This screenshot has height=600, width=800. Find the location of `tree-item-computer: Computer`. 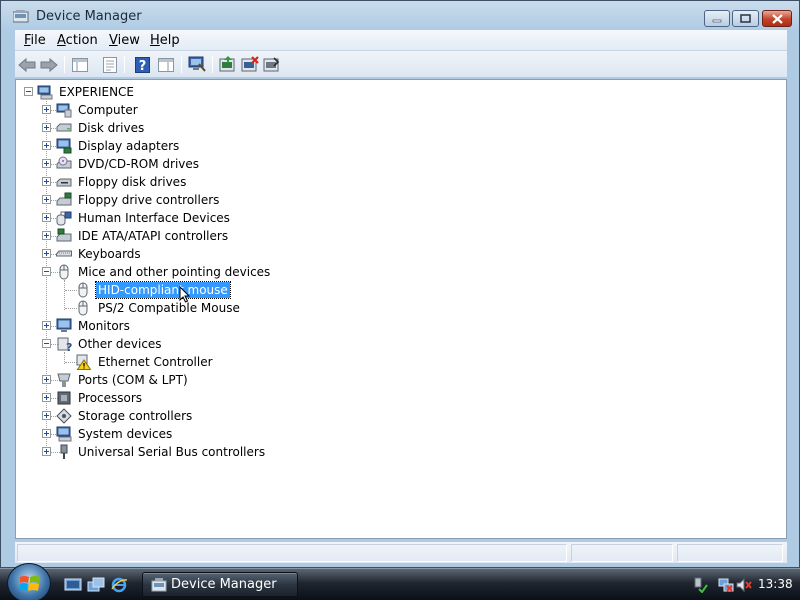

tree-item-computer: Computer is located at coordinates (401, 110).